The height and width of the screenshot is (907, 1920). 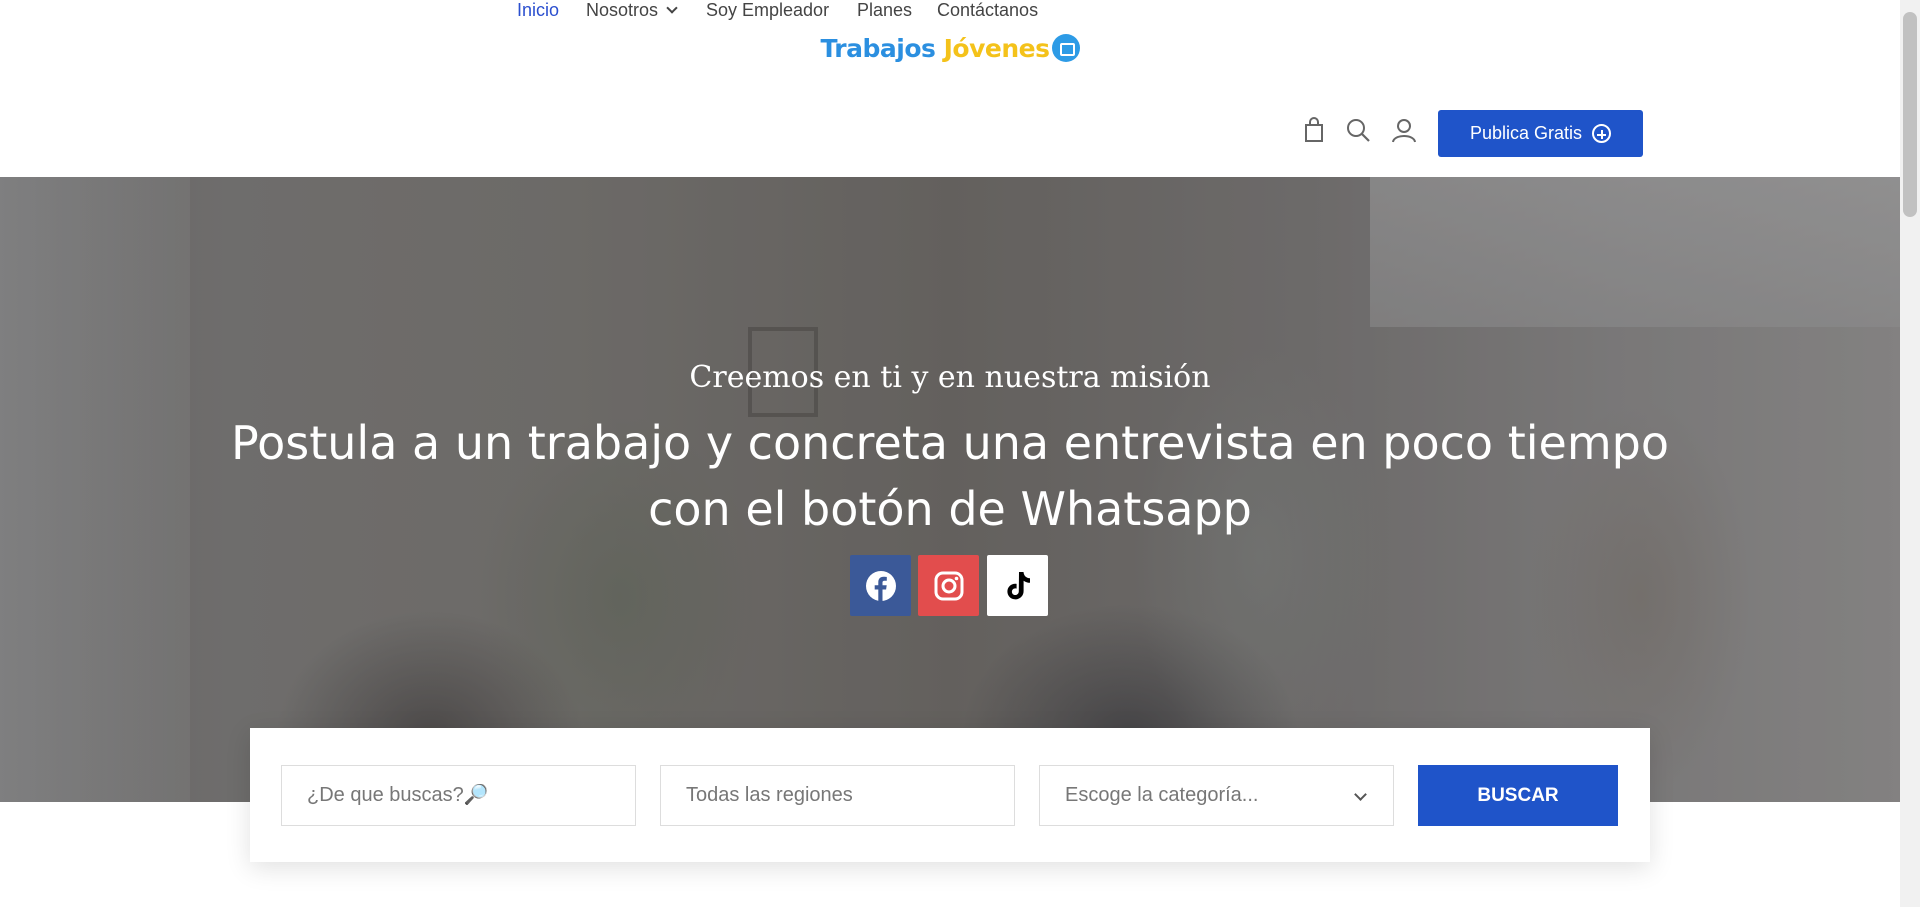 What do you see at coordinates (767, 10) in the screenshot?
I see `nav-item-soy-empleador: Soy Empleador` at bounding box center [767, 10].